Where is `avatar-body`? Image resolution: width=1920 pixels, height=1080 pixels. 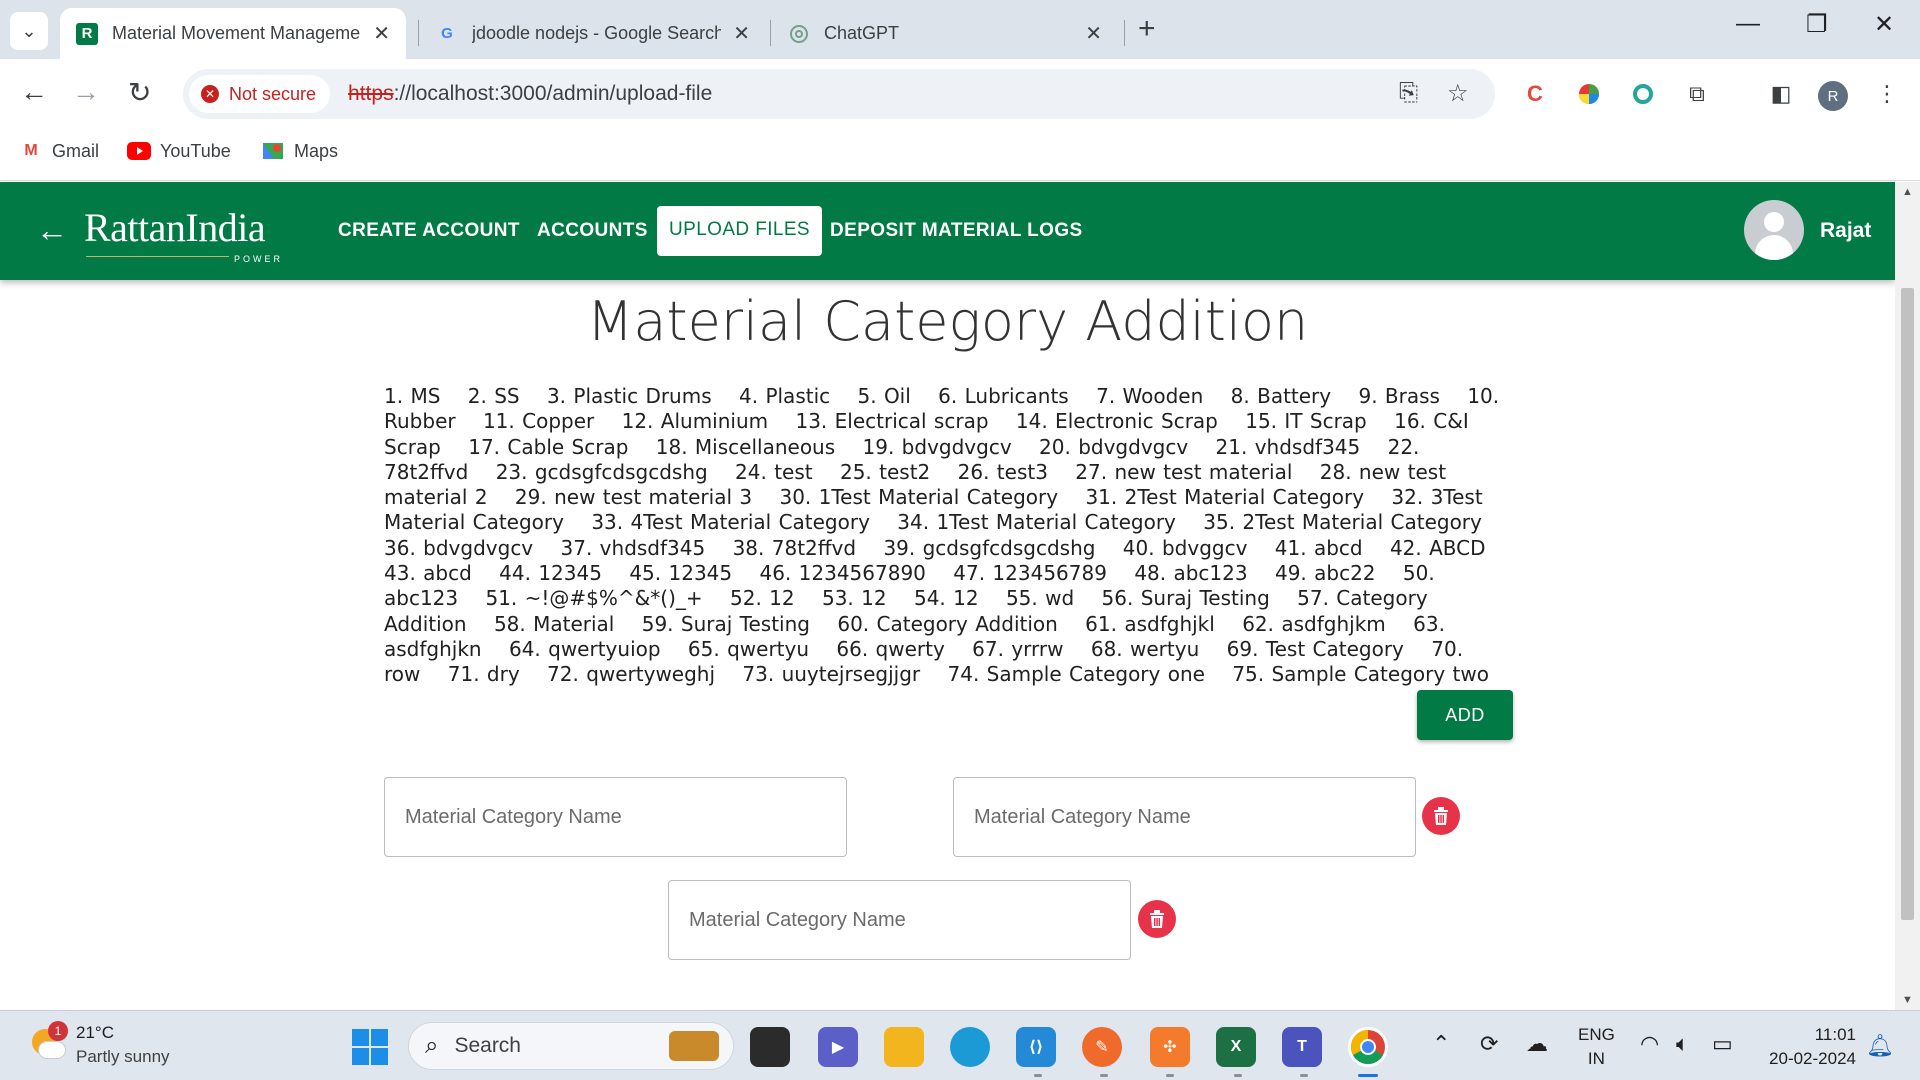 avatar-body is located at coordinates (1774, 247).